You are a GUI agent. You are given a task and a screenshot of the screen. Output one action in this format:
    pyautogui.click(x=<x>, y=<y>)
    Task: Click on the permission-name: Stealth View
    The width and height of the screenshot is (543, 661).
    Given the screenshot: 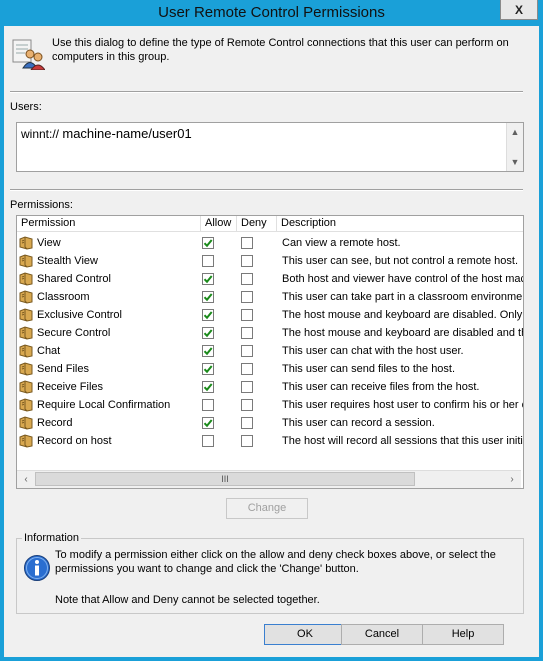 What is the action you would take?
    pyautogui.click(x=67, y=261)
    